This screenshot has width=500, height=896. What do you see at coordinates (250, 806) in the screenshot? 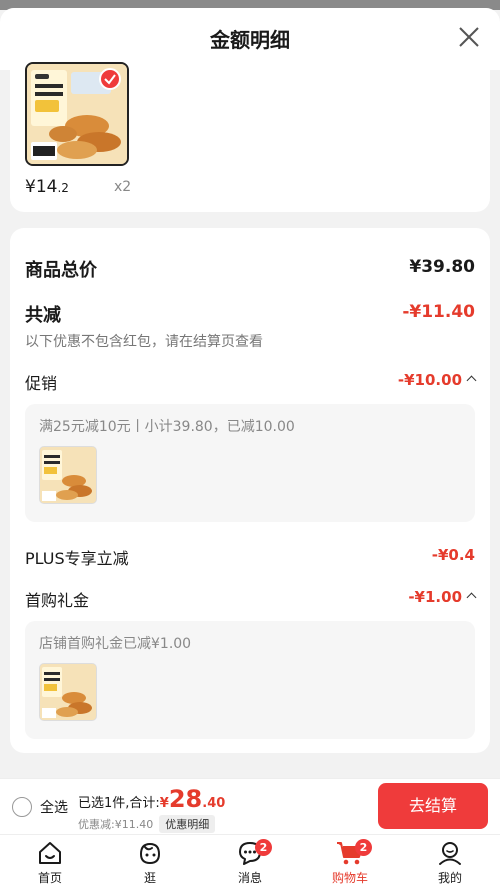
I see `checkout-bar: 全选 已选1件,合计:¥28.40 优惠减:¥11.40 优惠明细 去结算` at bounding box center [250, 806].